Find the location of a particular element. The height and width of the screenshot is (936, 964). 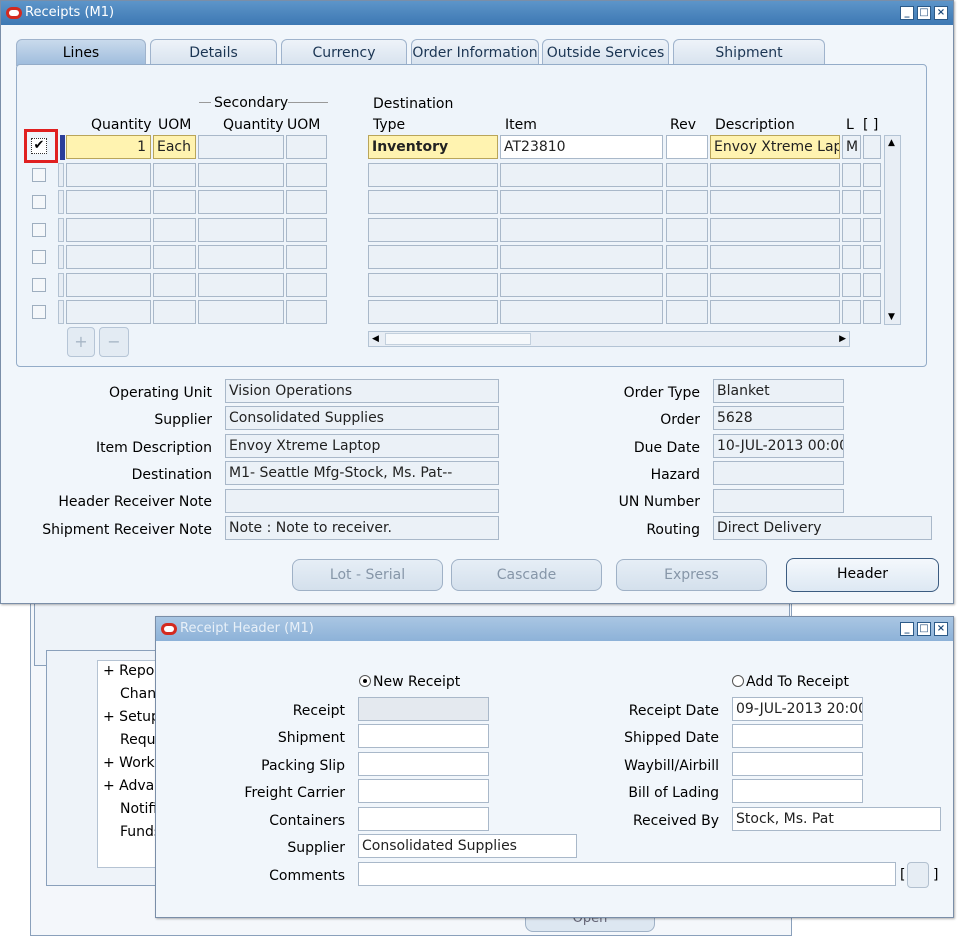

supplier-field: Consolidated Supplies is located at coordinates (362, 418).